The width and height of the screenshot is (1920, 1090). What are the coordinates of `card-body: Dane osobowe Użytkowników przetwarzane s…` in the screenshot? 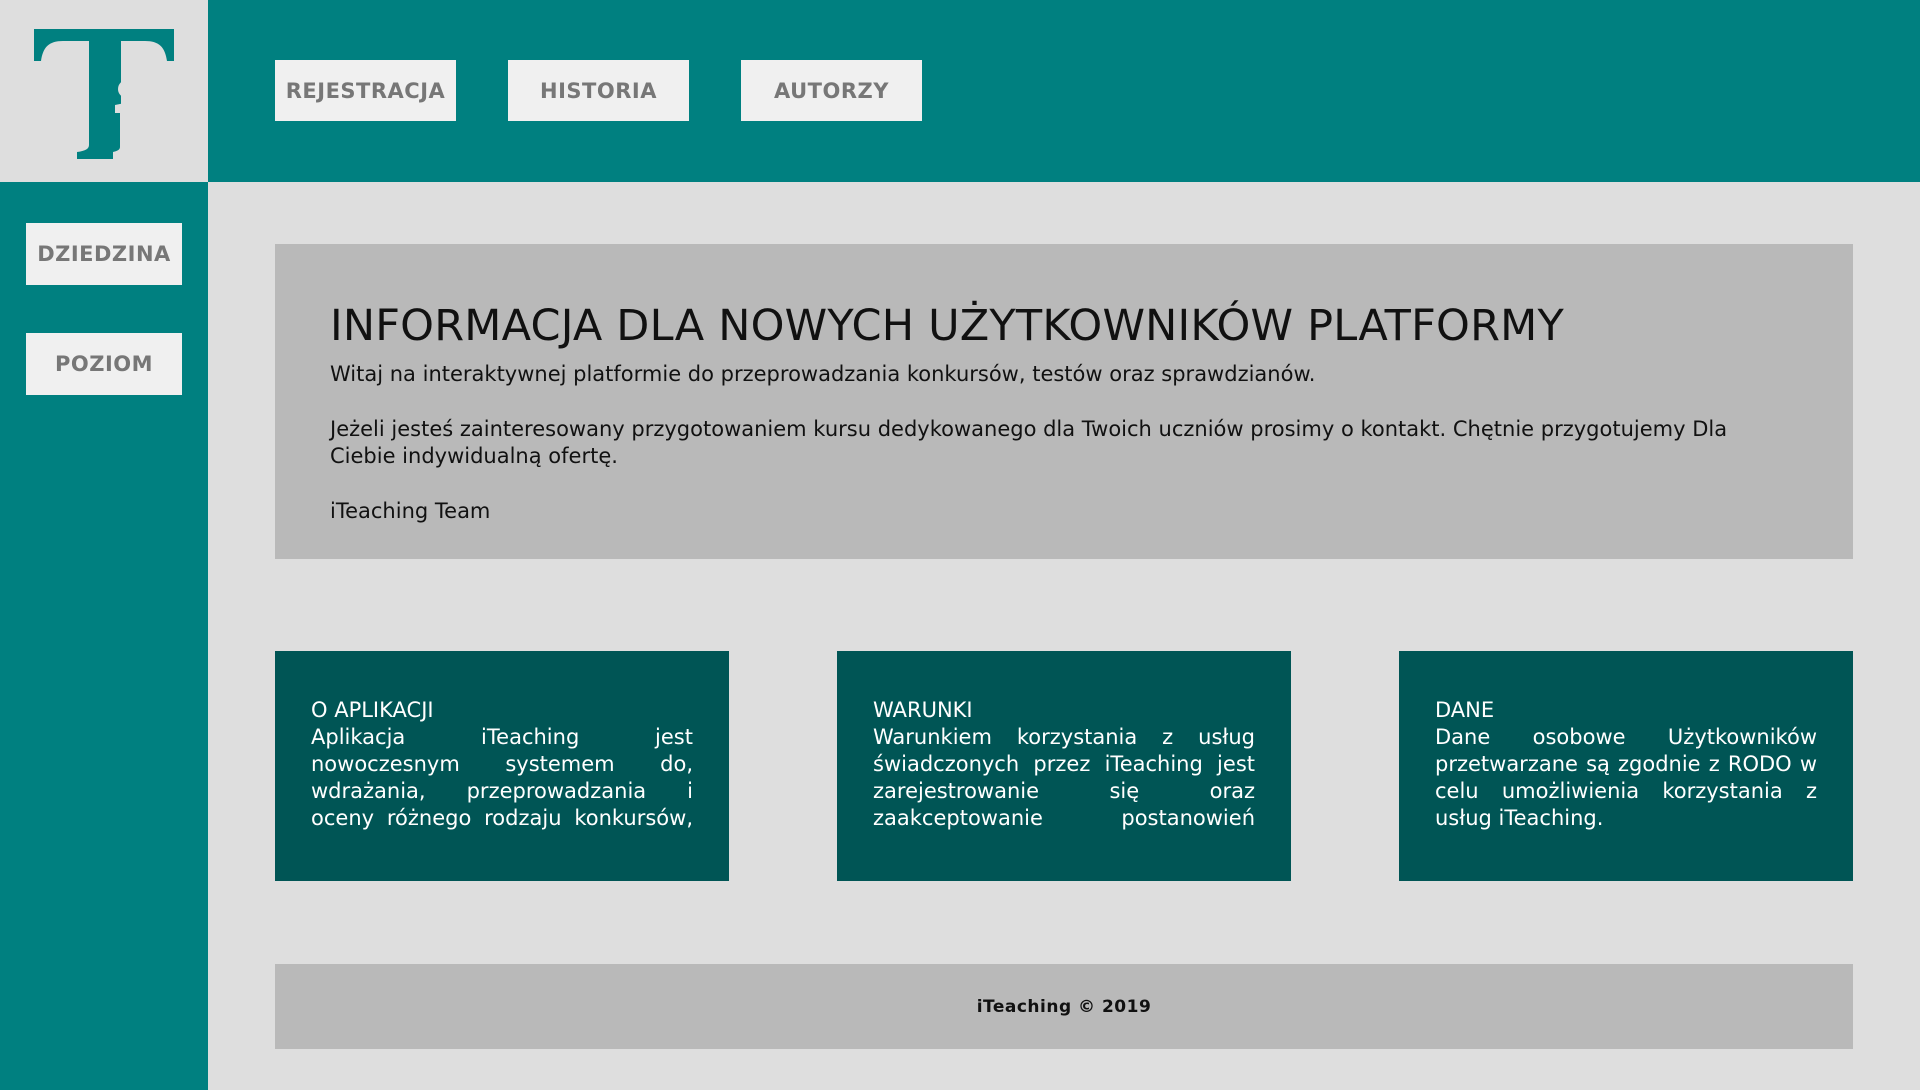 It's located at (1626, 777).